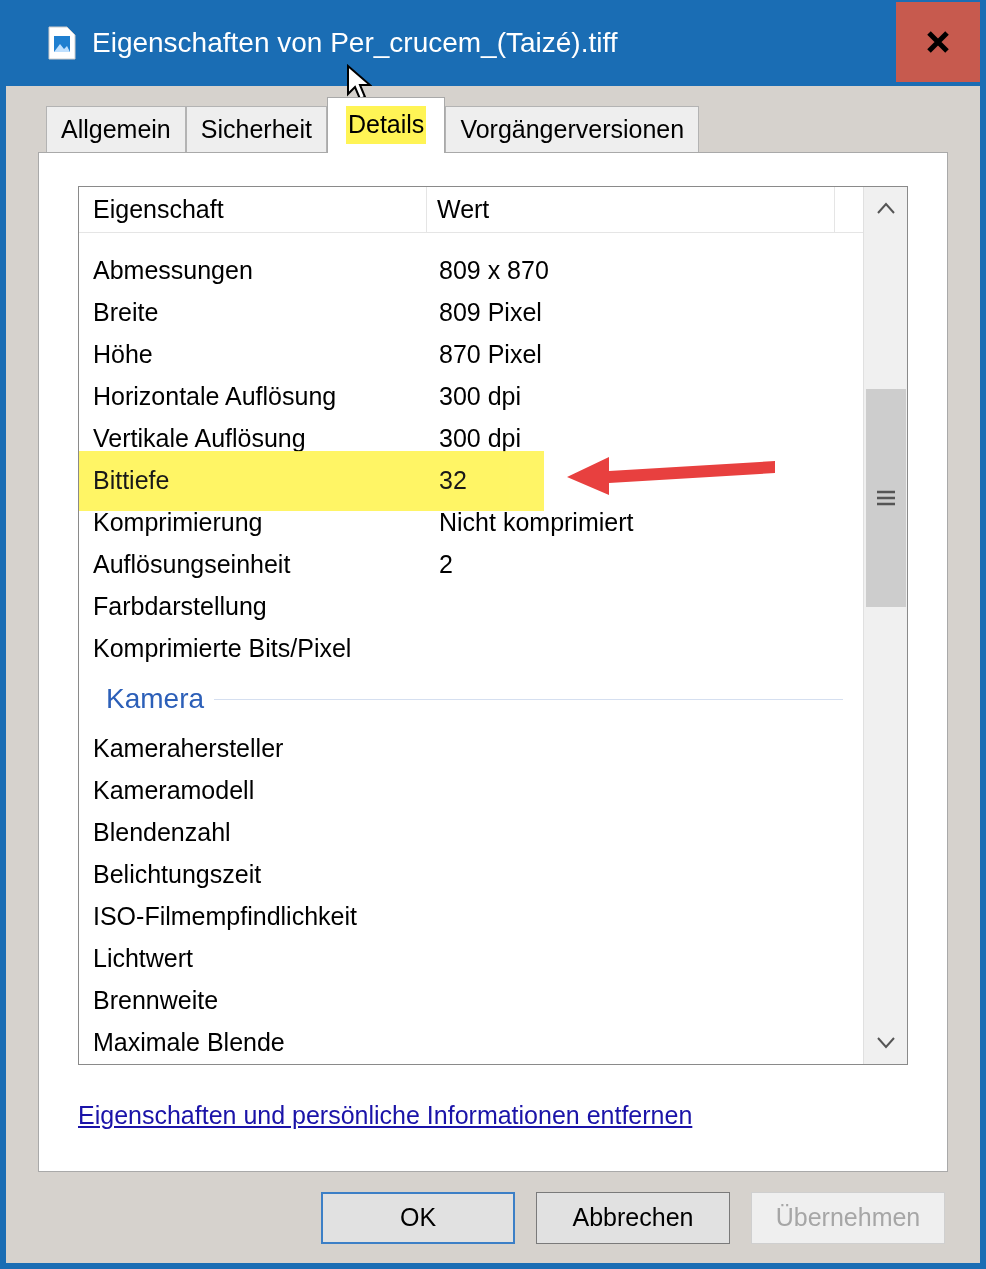 The width and height of the screenshot is (986, 1269). Describe the element at coordinates (123, 355) in the screenshot. I see `property-name: Höhe` at that location.